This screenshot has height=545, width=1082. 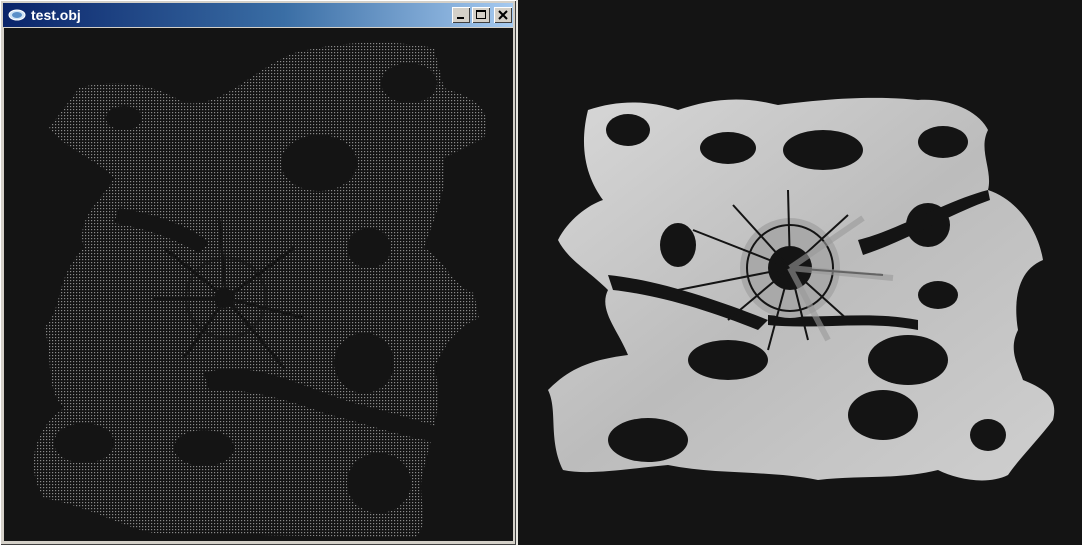 I want to click on close-button, so click(x=503, y=15).